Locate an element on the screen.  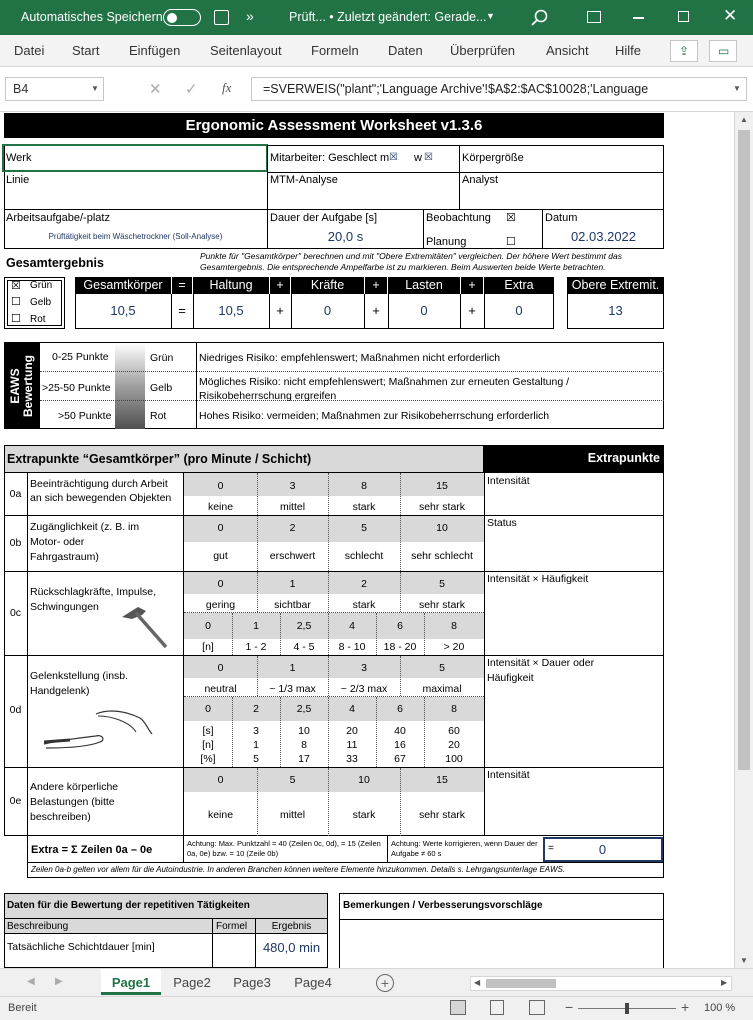
r0d-num: 0 is located at coordinates (220, 668).